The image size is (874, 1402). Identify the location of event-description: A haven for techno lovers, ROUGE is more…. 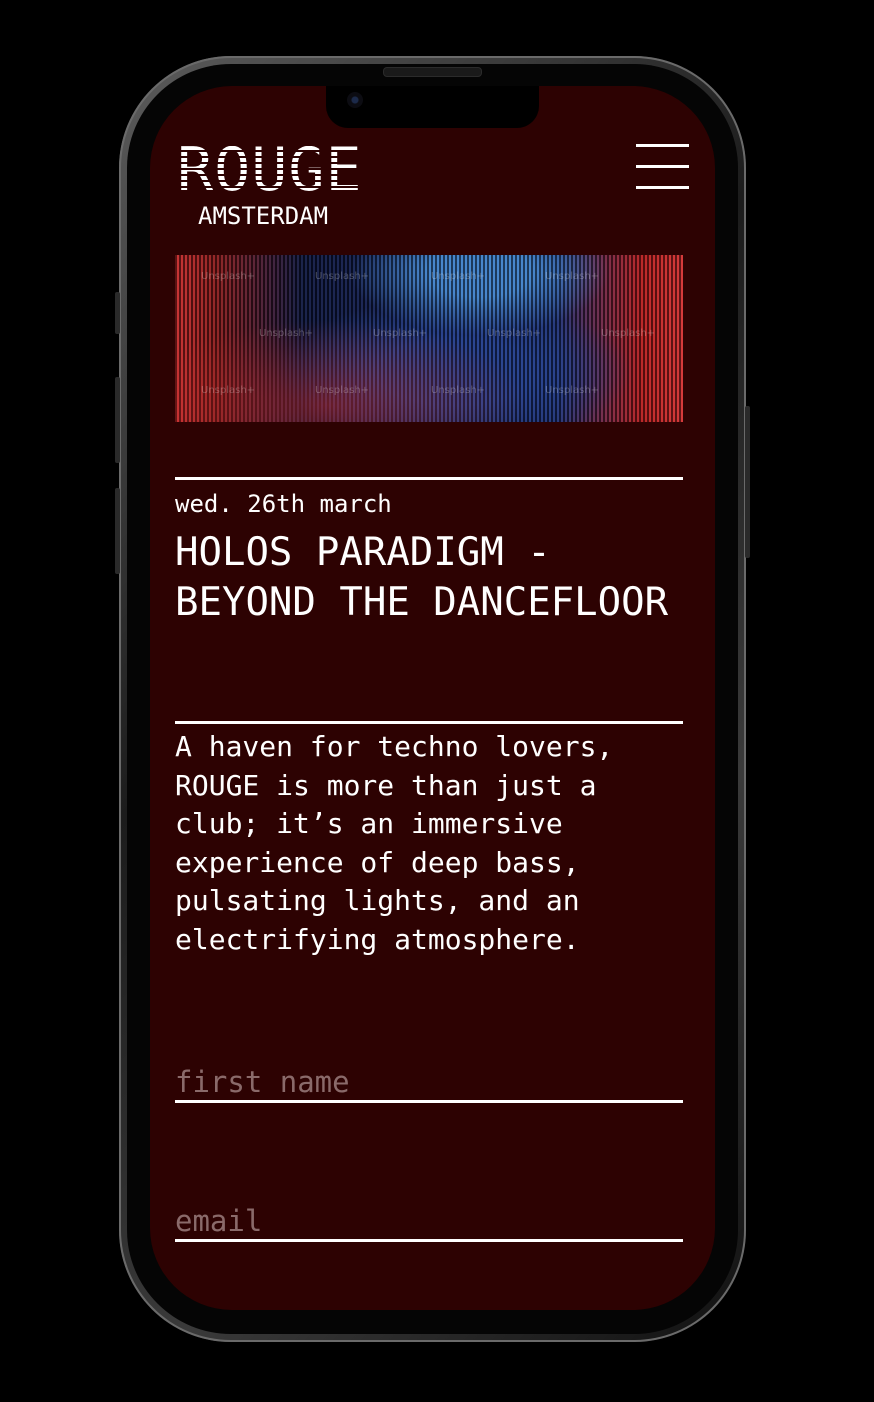
(394, 843).